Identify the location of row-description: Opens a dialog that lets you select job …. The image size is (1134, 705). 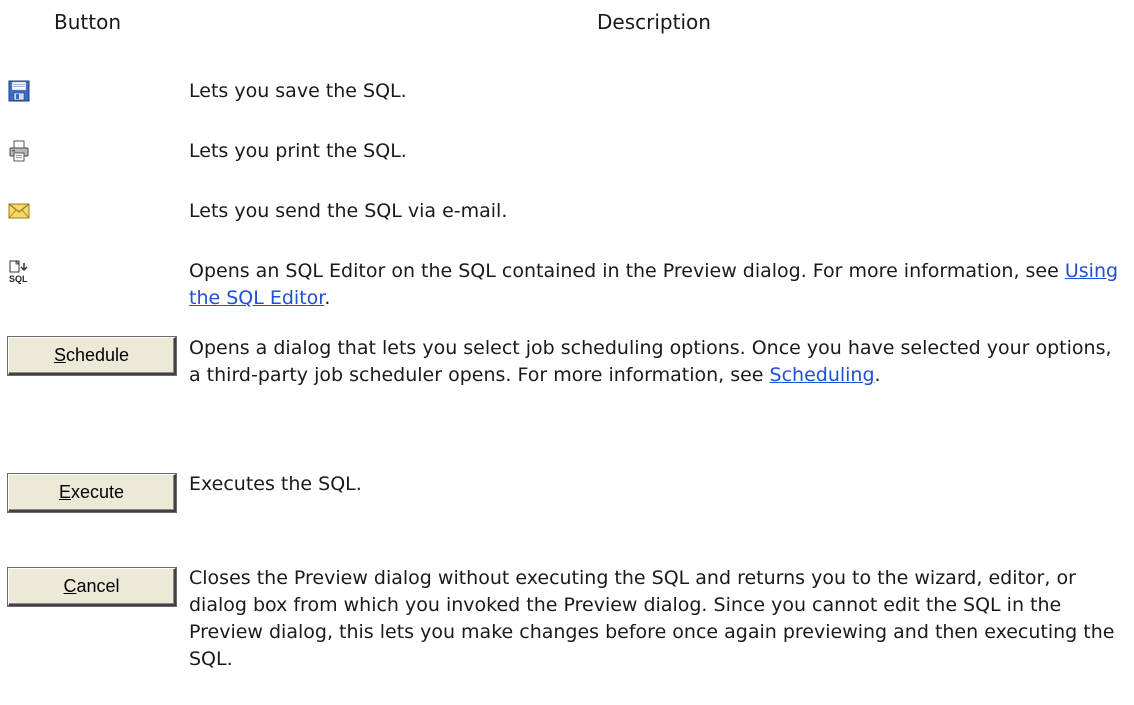
(654, 362).